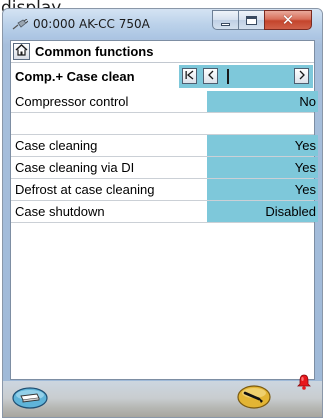  I want to click on minimize-button, so click(225, 20).